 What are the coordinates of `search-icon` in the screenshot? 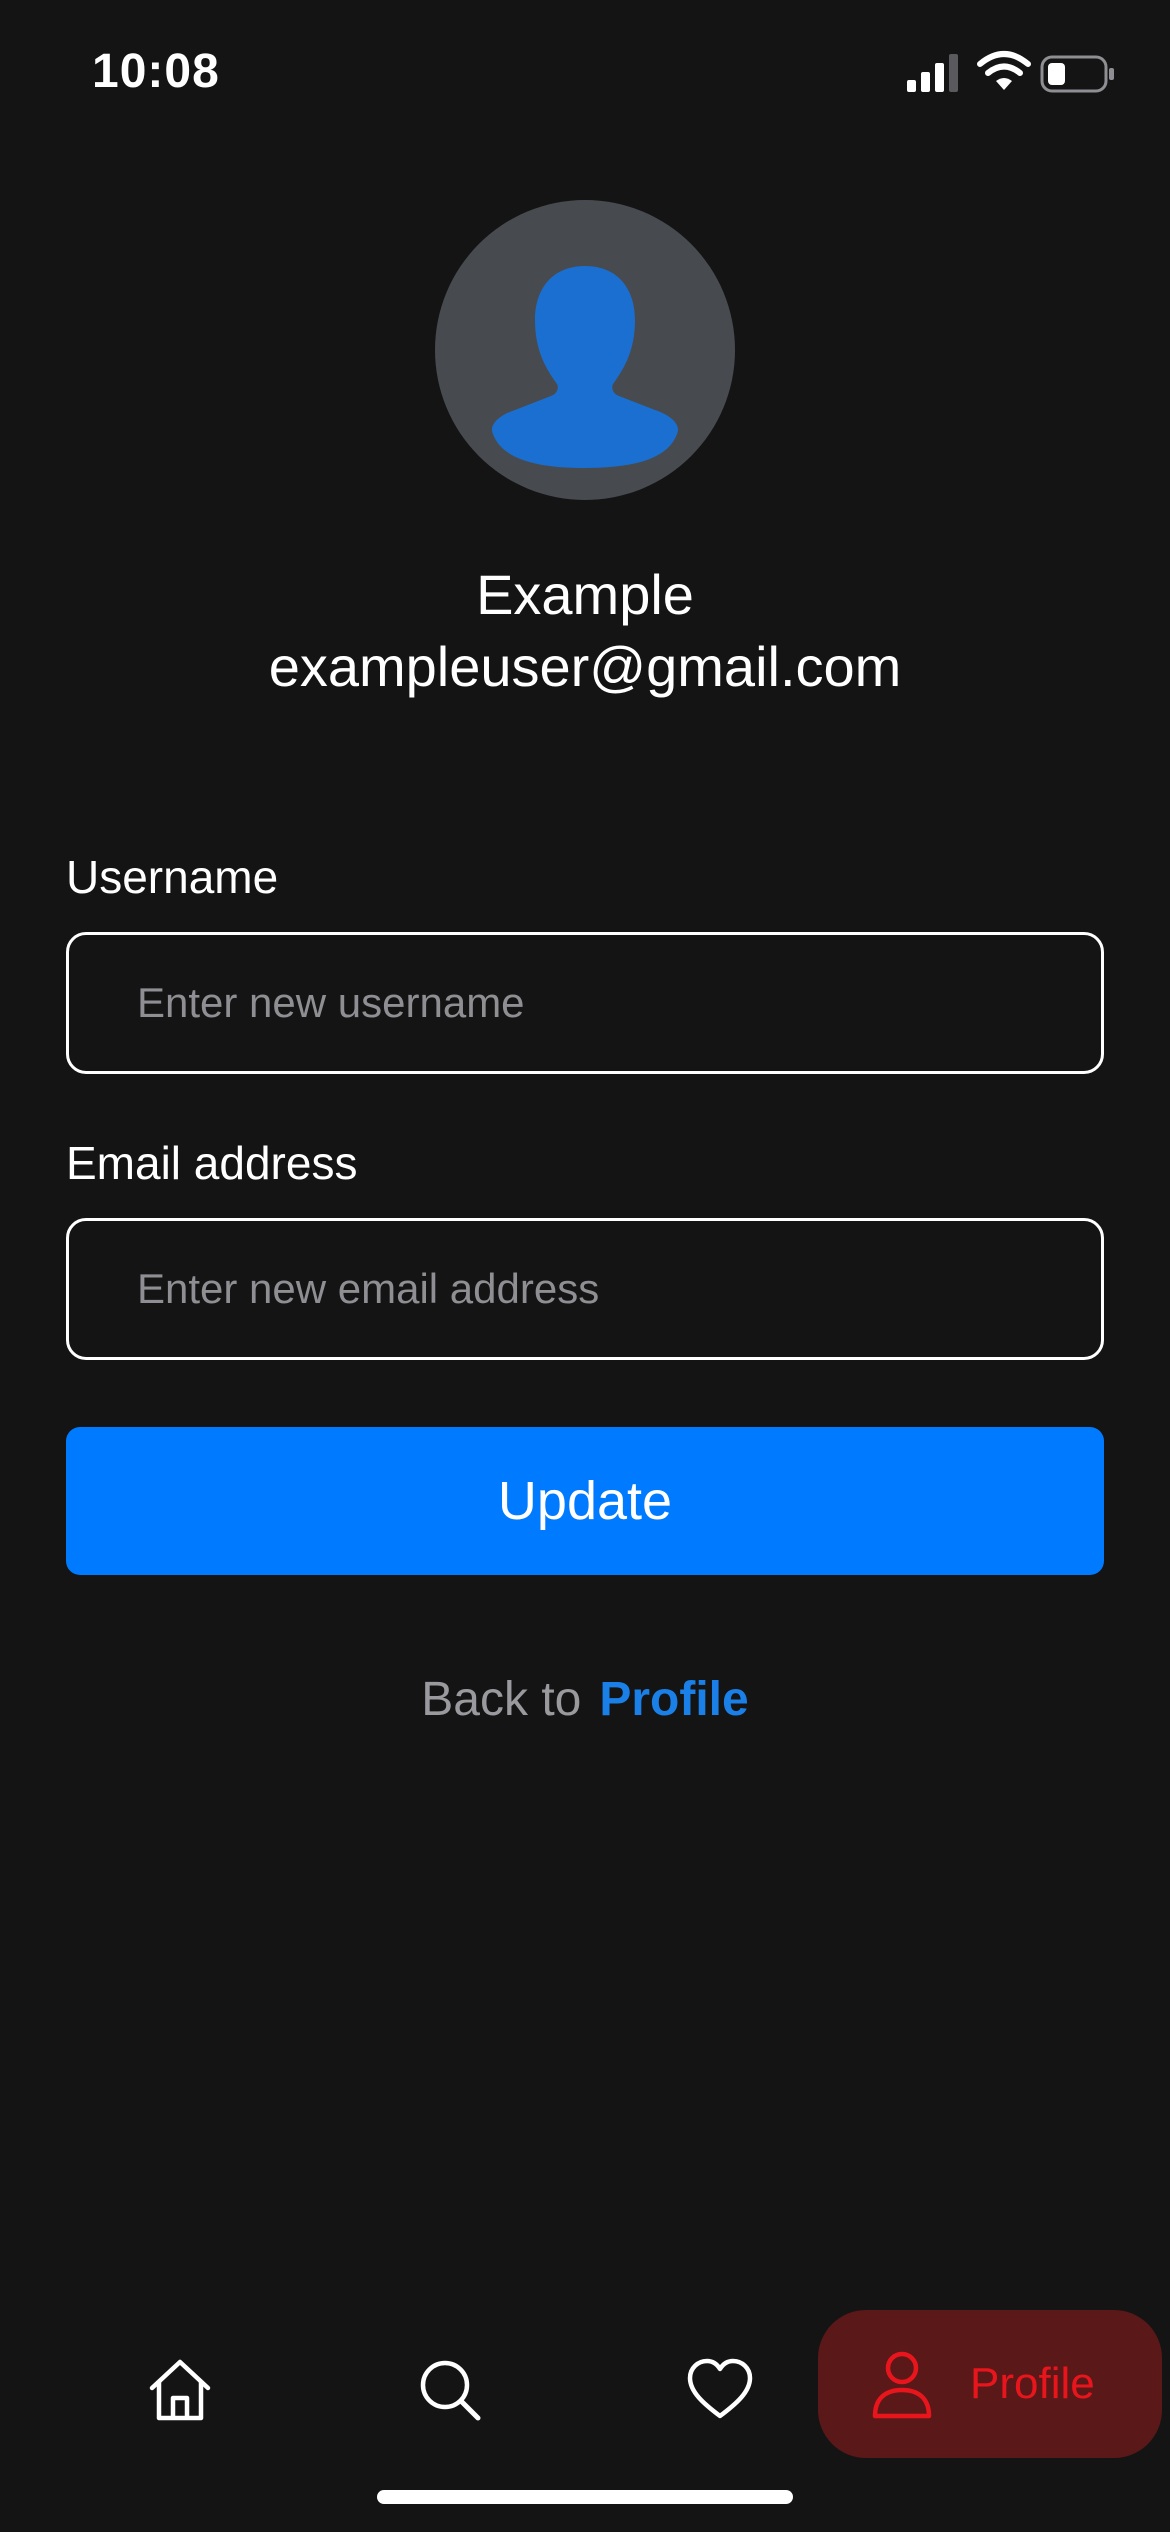 It's located at (450, 2390).